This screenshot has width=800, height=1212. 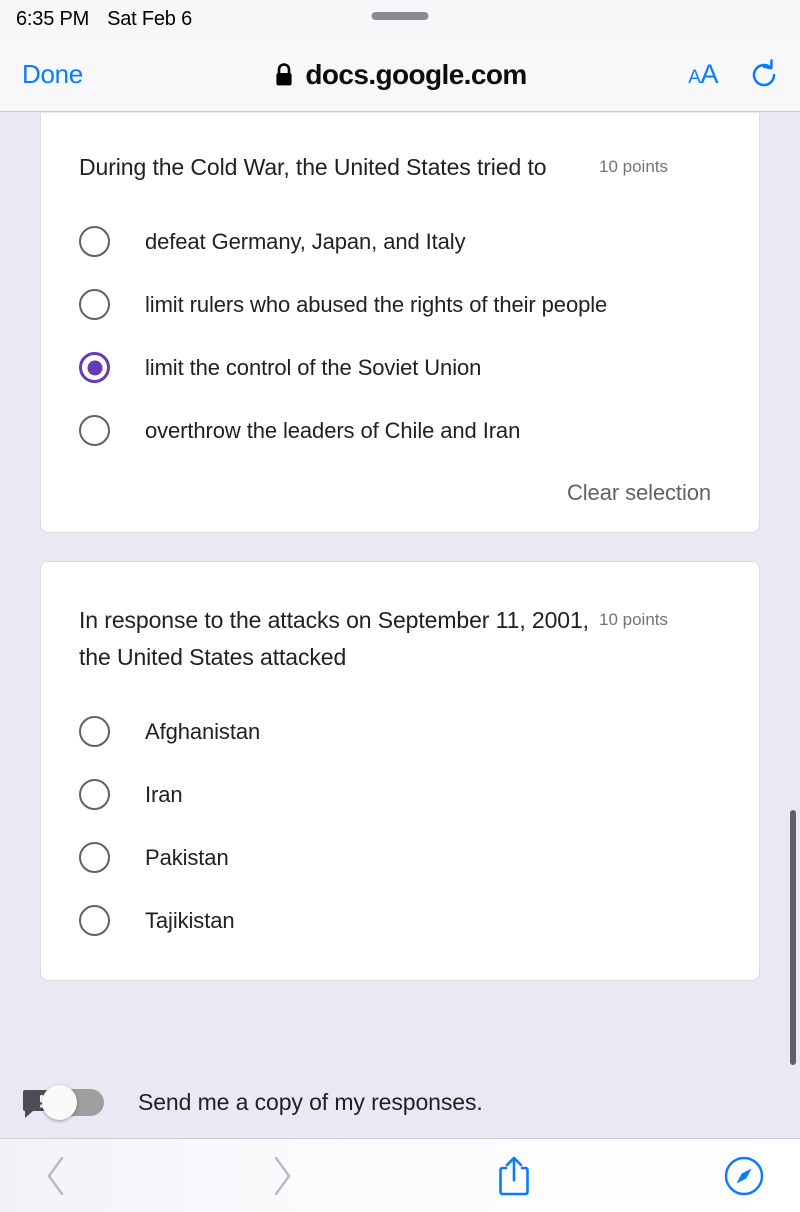 I want to click on url-text: docs.google.com, so click(x=416, y=74).